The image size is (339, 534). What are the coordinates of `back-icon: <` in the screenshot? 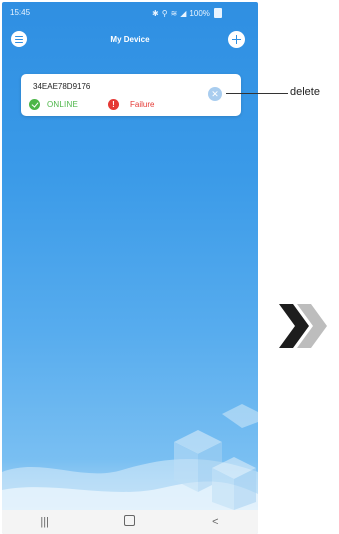 It's located at (215, 522).